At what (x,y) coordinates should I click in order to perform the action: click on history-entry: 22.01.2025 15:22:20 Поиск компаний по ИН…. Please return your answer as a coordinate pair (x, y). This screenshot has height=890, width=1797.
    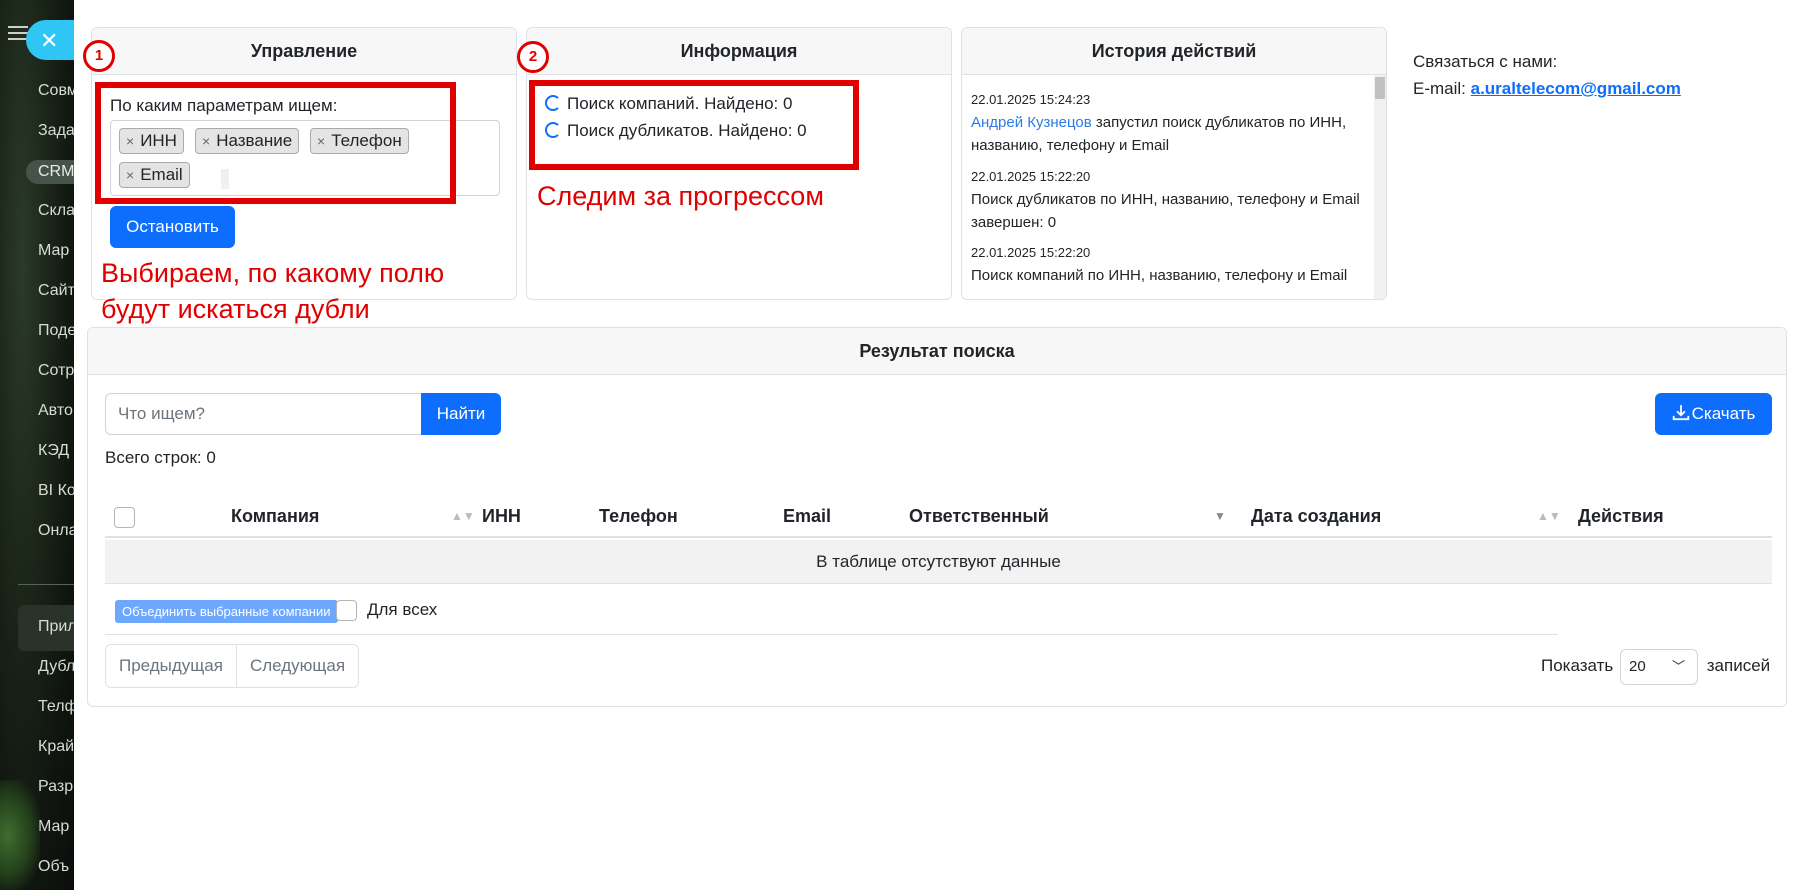
    Looking at the image, I should click on (1171, 265).